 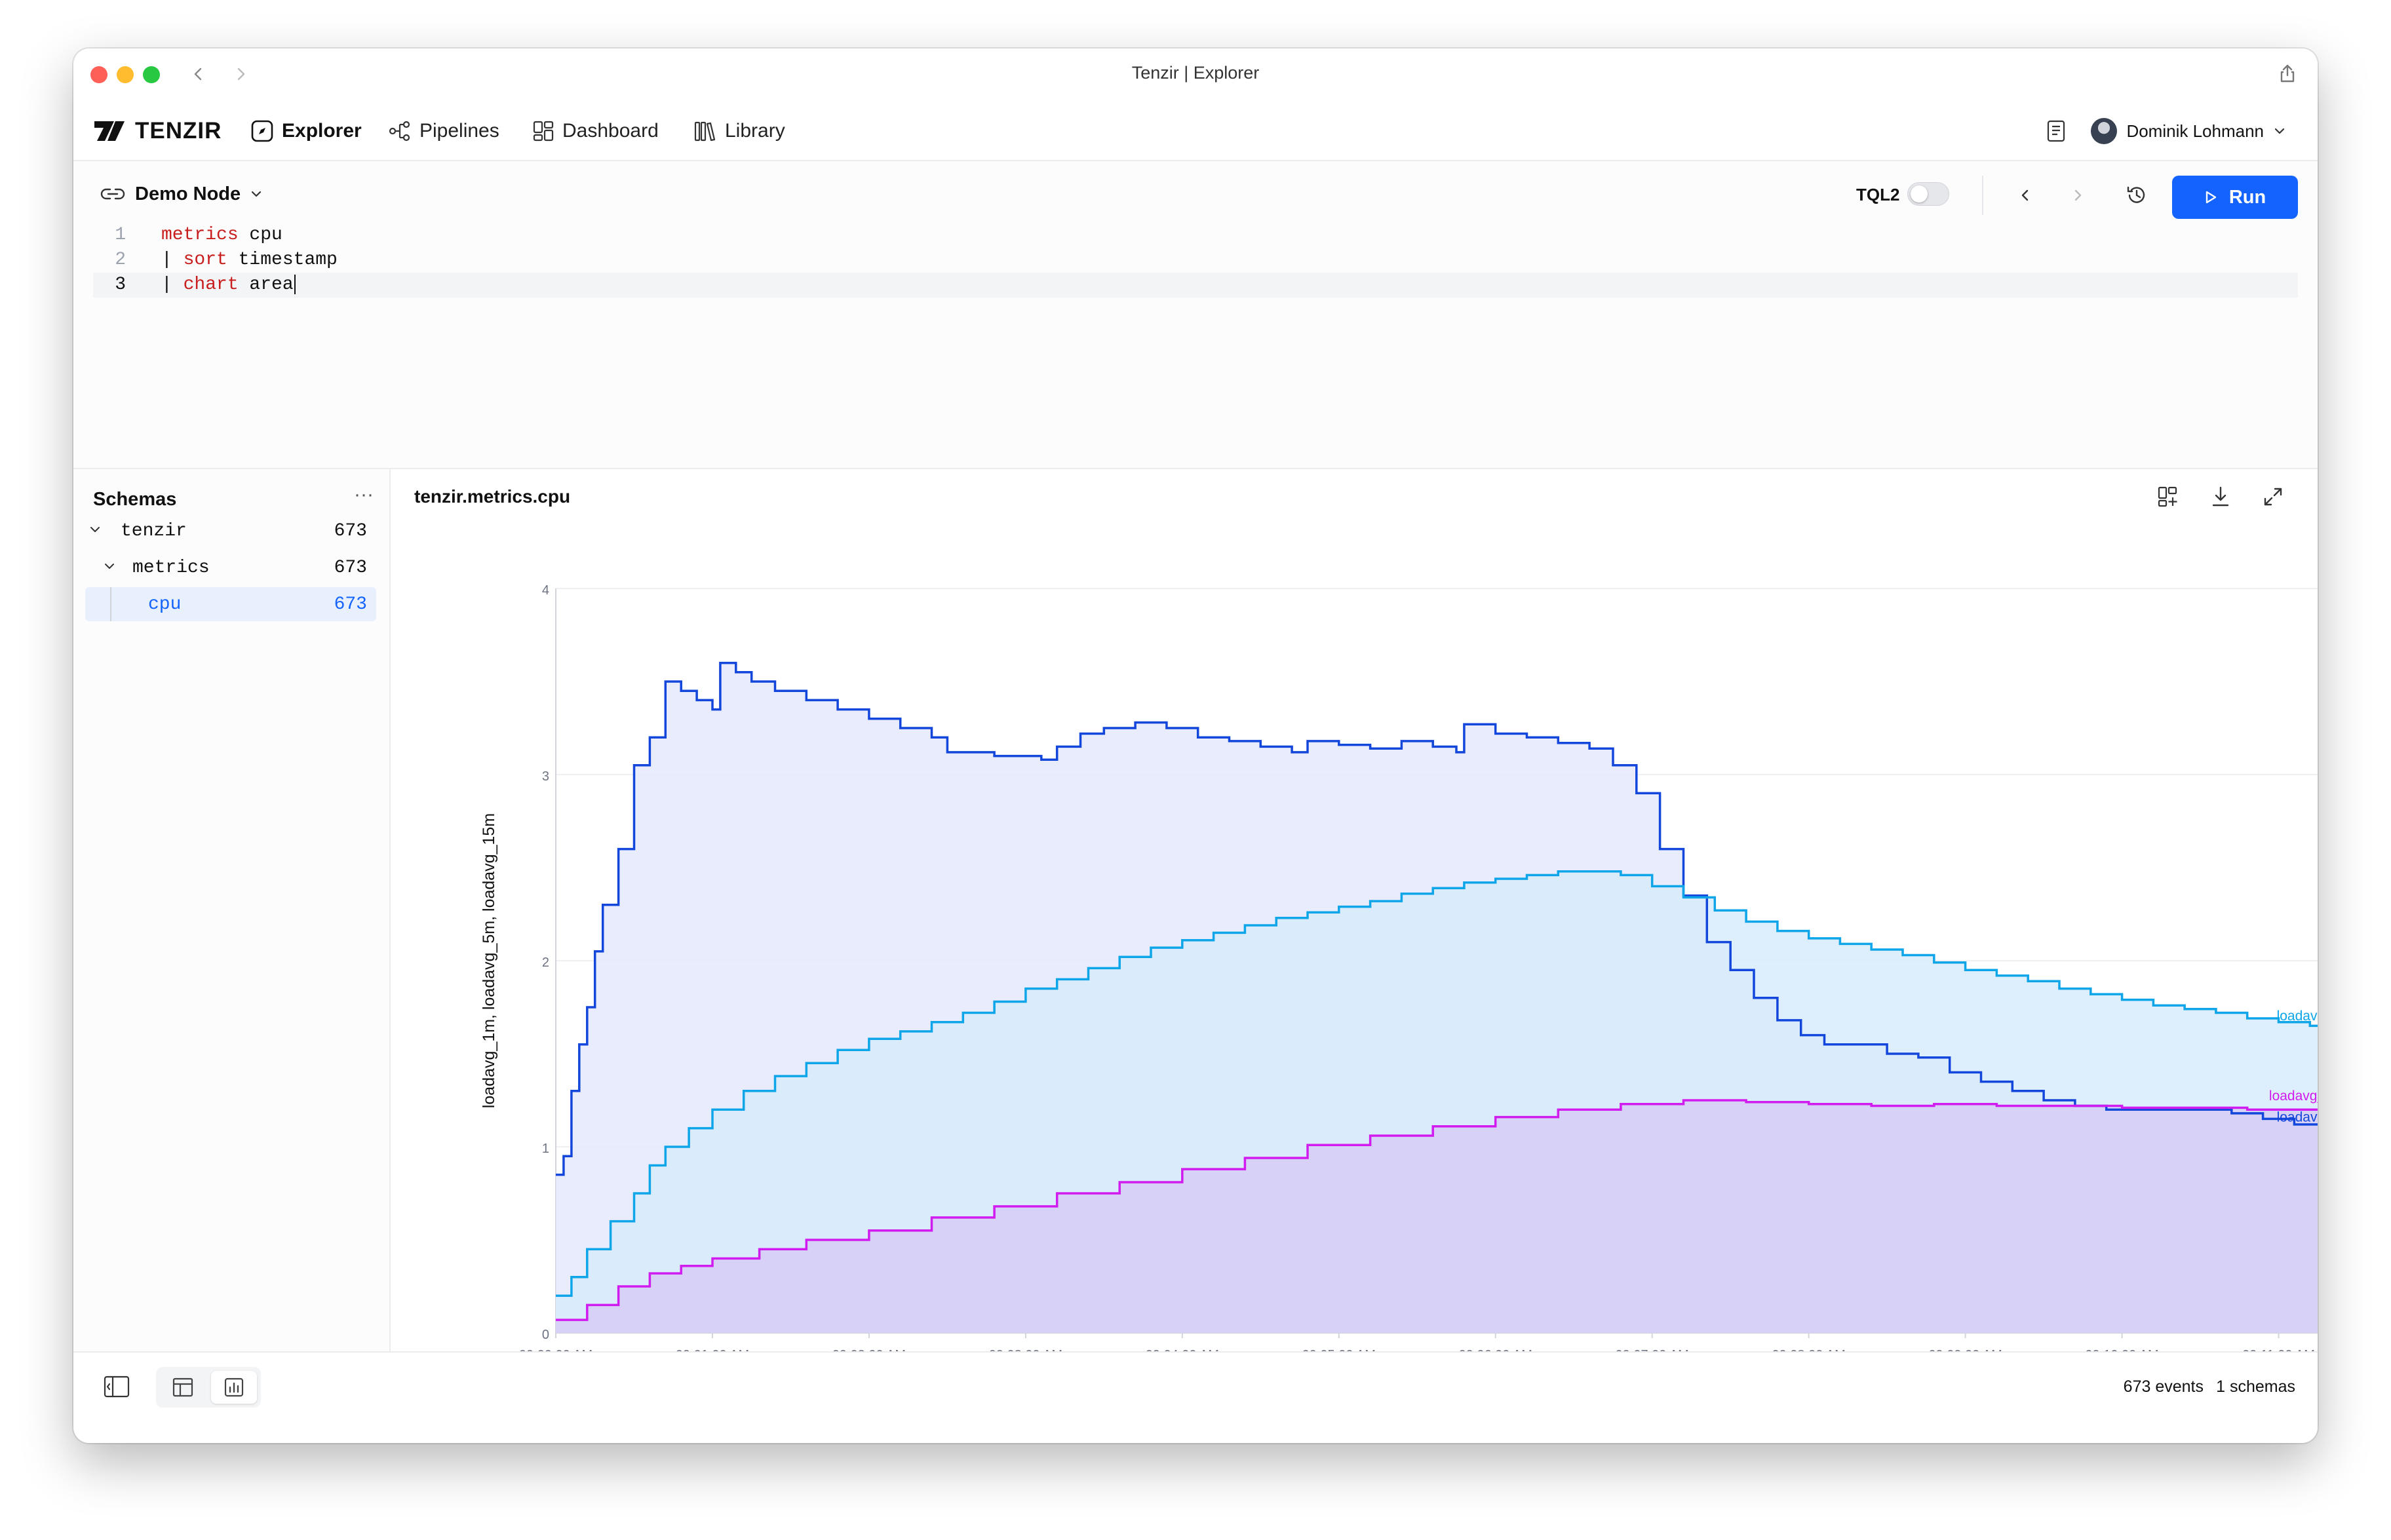 I want to click on history-button, so click(x=2136, y=195).